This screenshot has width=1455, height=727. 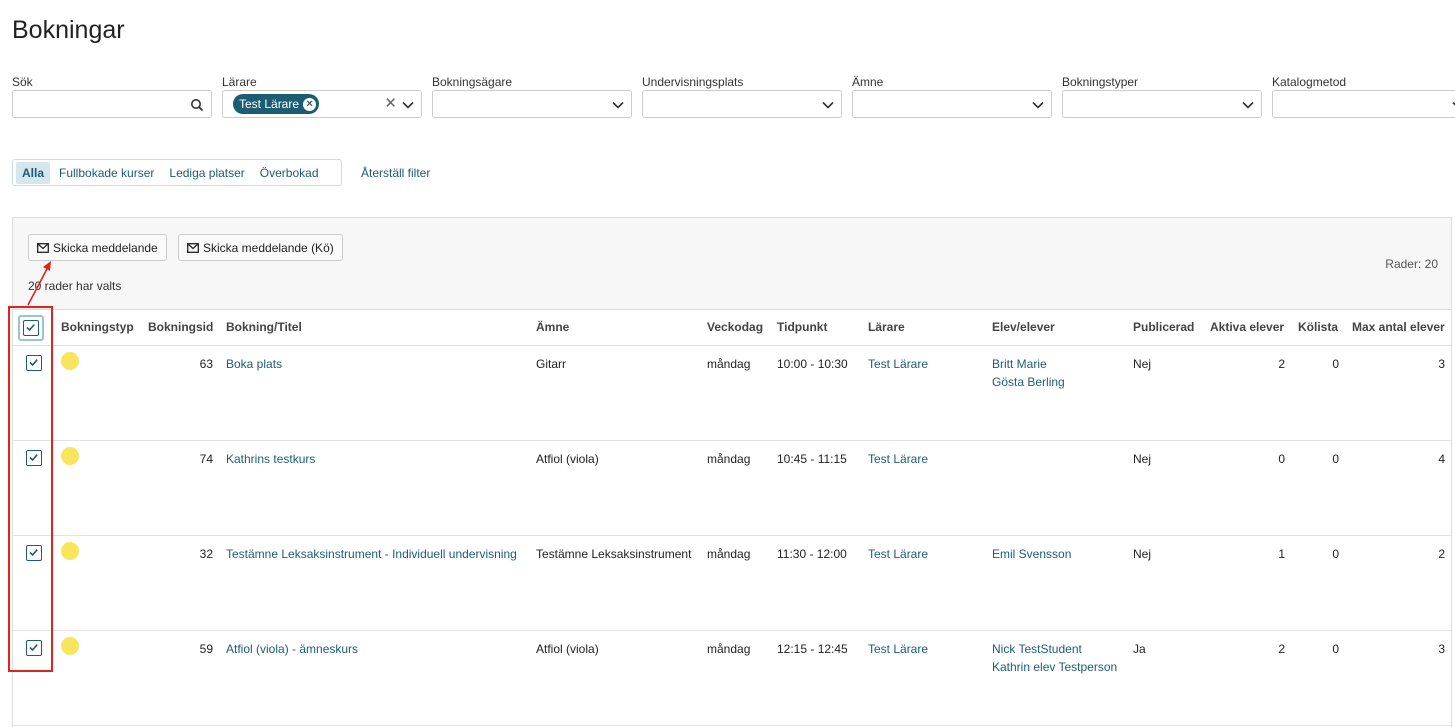 What do you see at coordinates (112, 104) in the screenshot?
I see `search-input` at bounding box center [112, 104].